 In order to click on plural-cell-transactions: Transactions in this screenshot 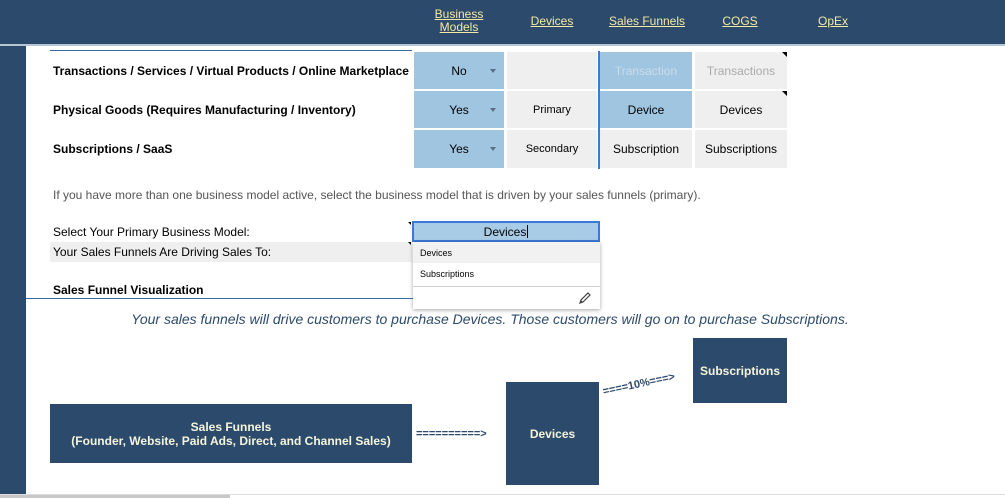, I will do `click(741, 70)`.